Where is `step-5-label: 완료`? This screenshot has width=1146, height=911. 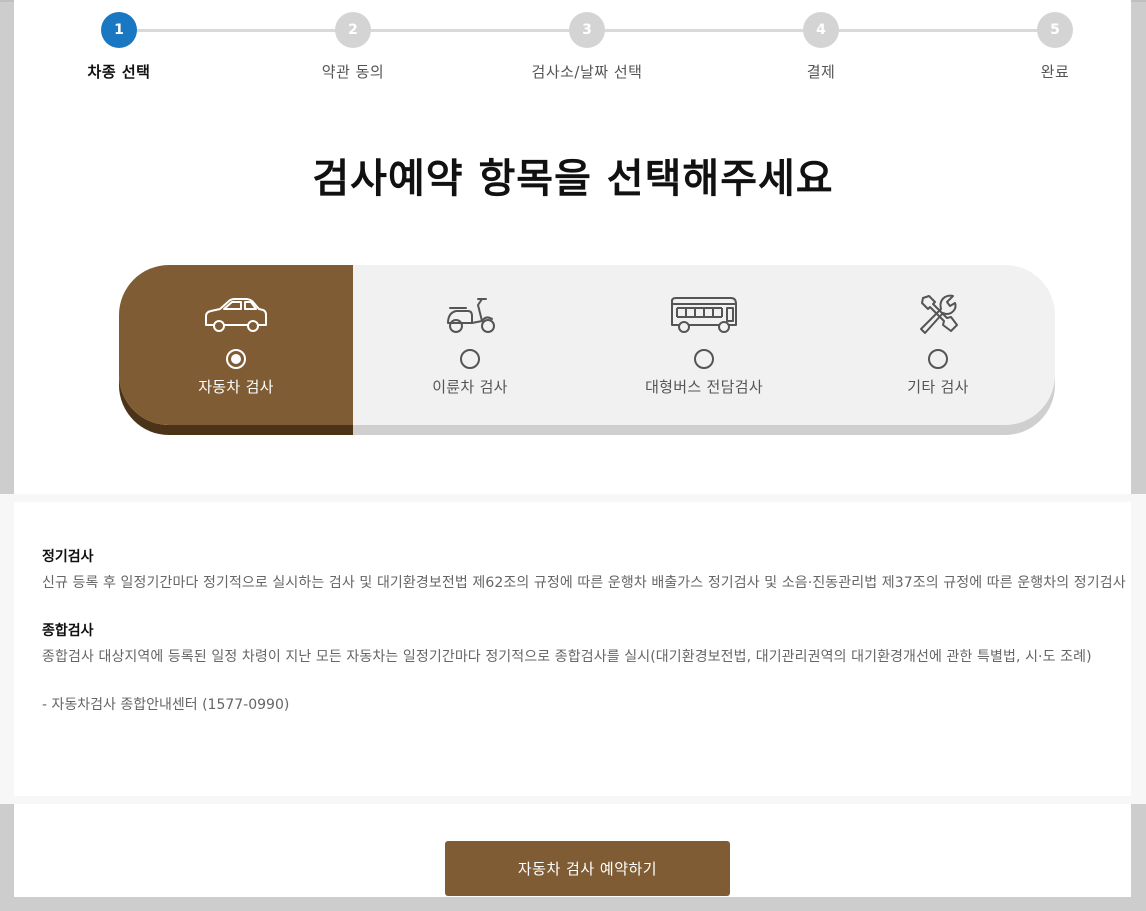 step-5-label: 완료 is located at coordinates (1055, 72).